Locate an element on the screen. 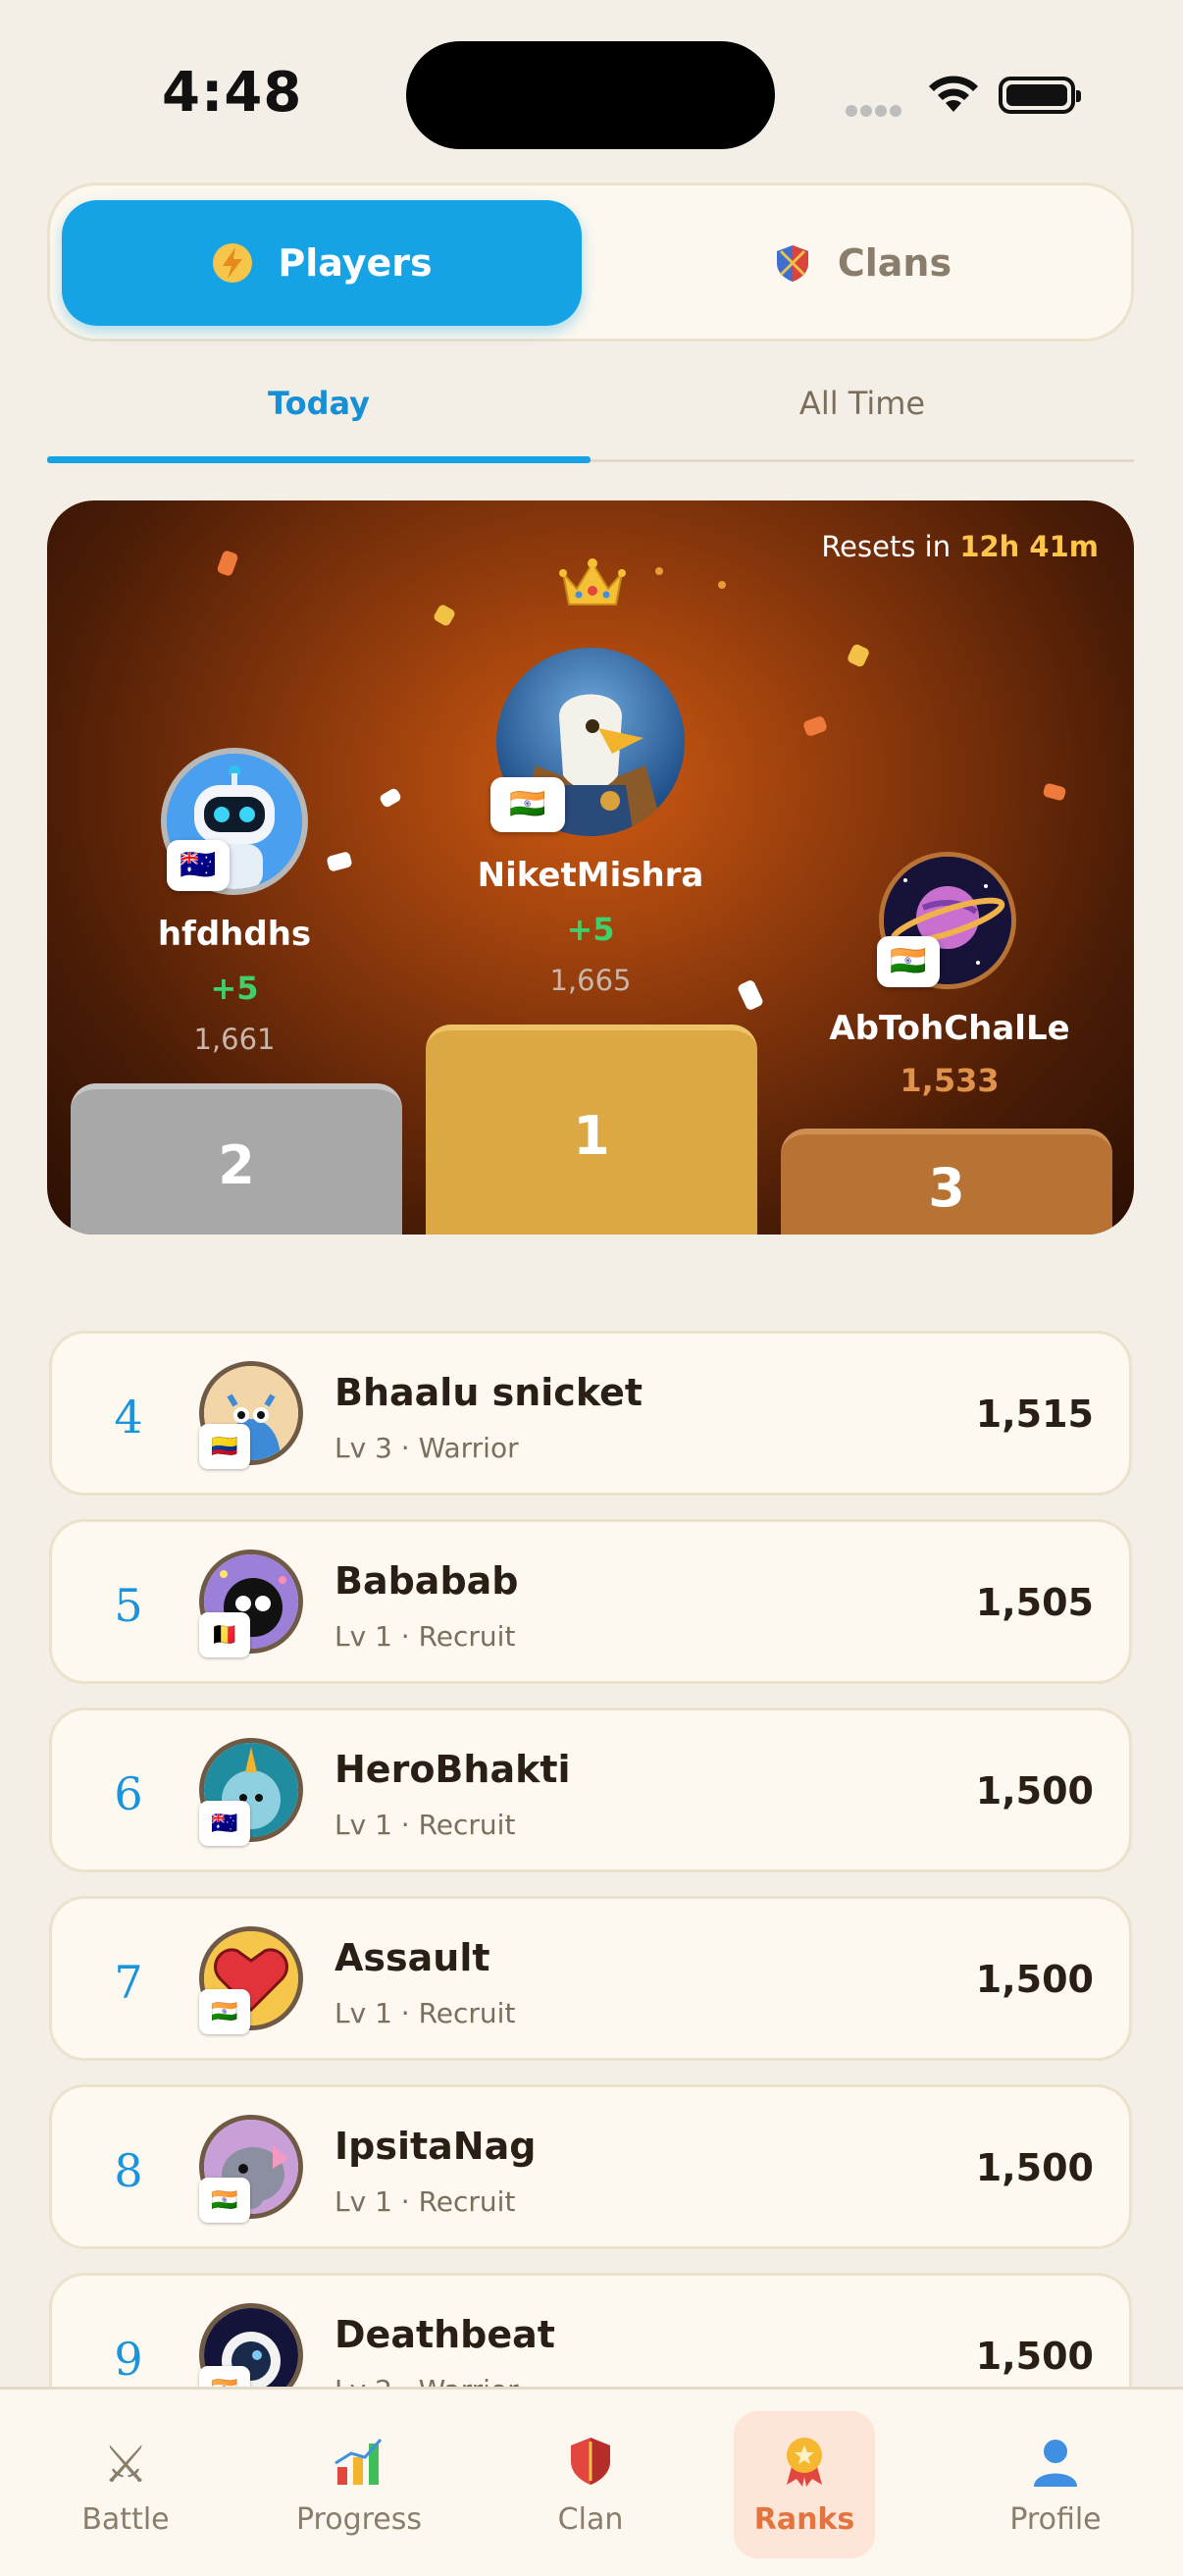 The width and height of the screenshot is (1183, 2576). clans-tab-label: Clans is located at coordinates (895, 263).